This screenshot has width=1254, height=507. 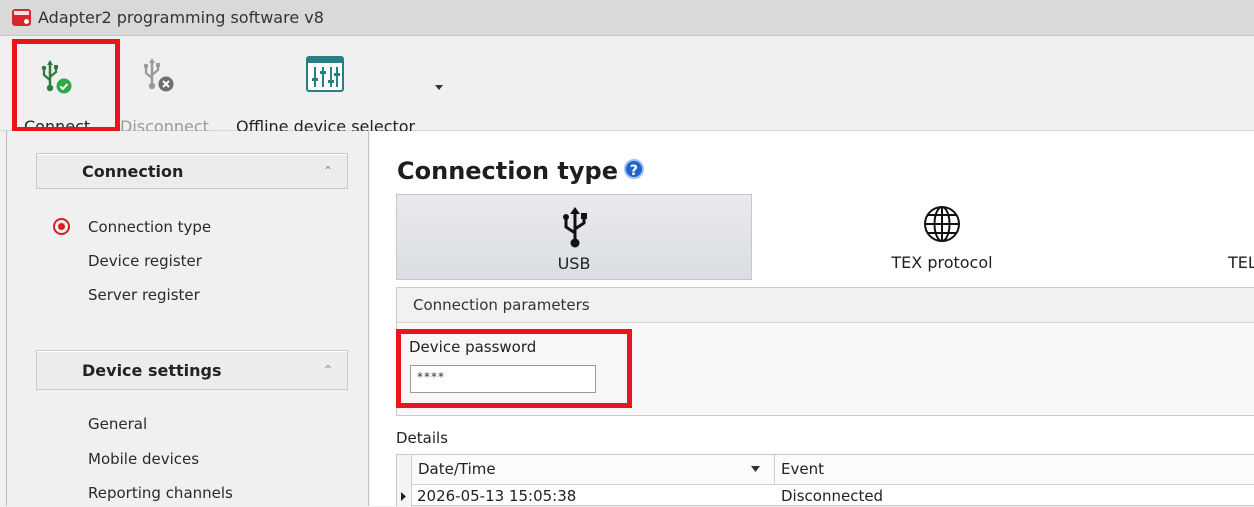 What do you see at coordinates (942, 224) in the screenshot?
I see `globe-icon` at bounding box center [942, 224].